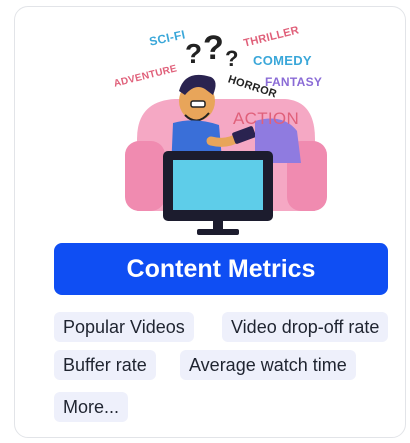 The image size is (410, 443). Describe the element at coordinates (268, 365) in the screenshot. I see `chip-average-watch-time: Average watch time` at that location.